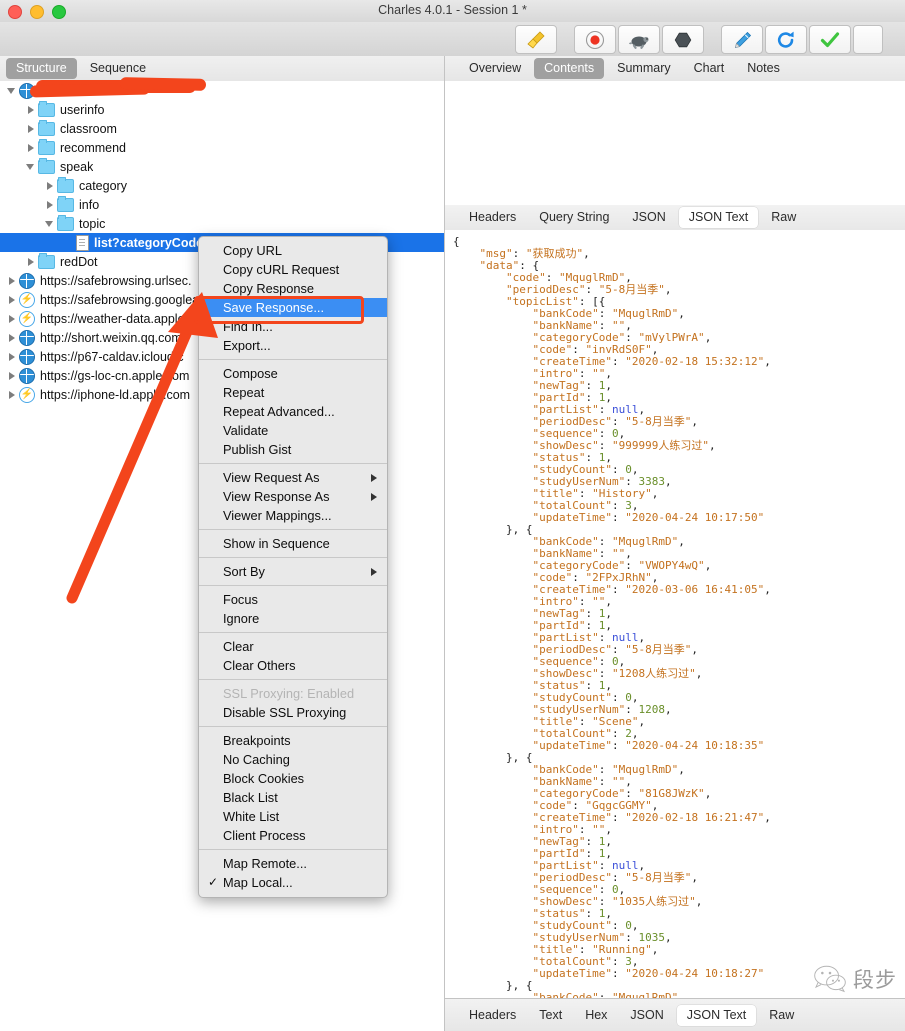  What do you see at coordinates (293, 250) in the screenshot?
I see `menu-item-copy-url: Copy URL` at bounding box center [293, 250].